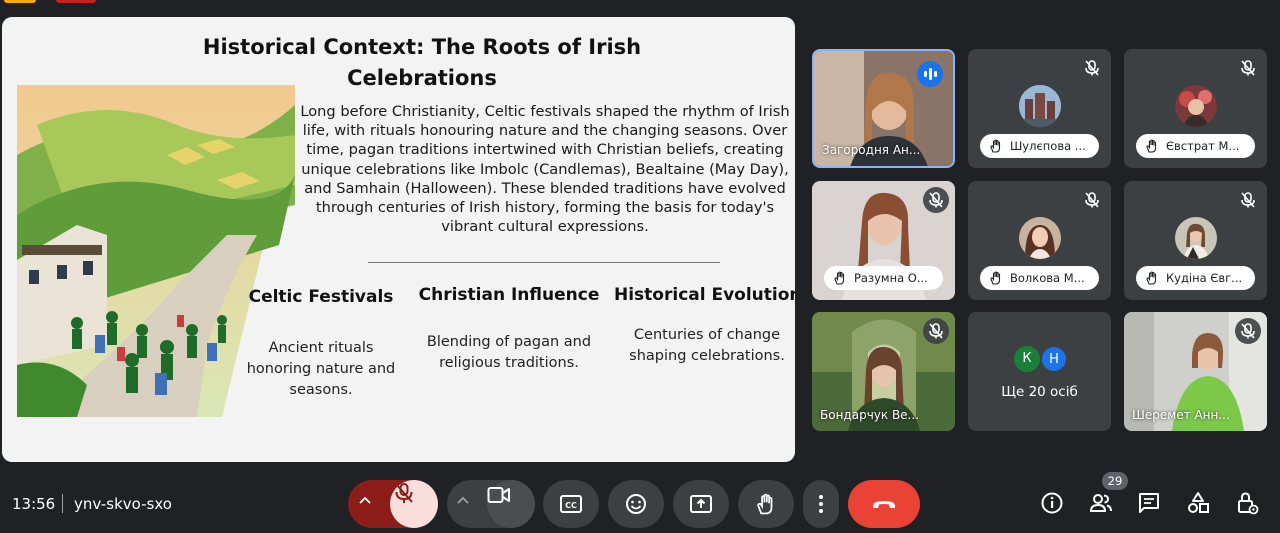  I want to click on slide-divider, so click(544, 262).